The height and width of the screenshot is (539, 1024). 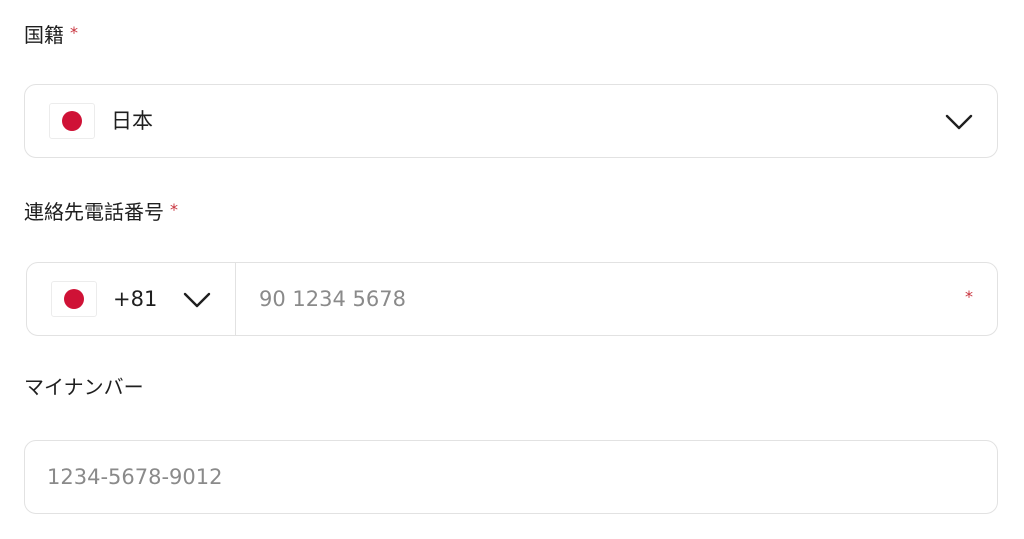 I want to click on nationality-selected-value: 日本, so click(x=132, y=121).